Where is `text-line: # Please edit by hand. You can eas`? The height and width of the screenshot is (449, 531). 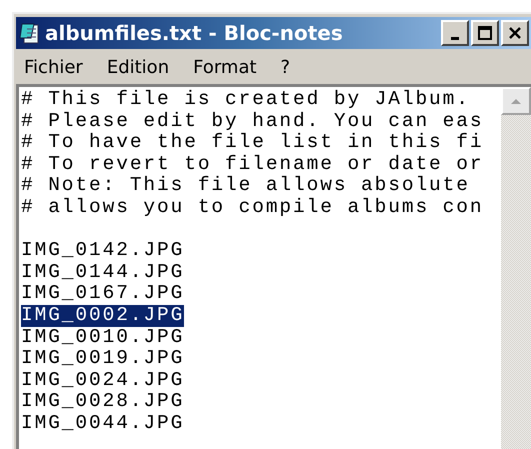 text-line: # Please edit by hand. You can eas is located at coordinates (252, 121).